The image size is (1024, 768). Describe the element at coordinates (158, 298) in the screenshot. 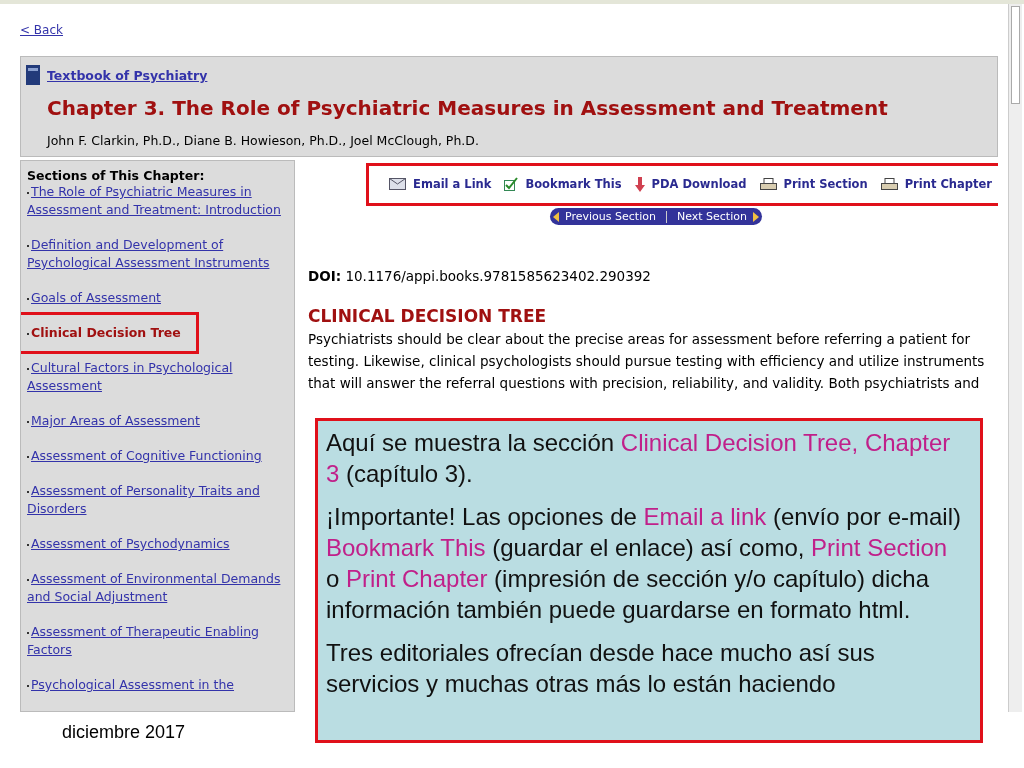

I see `section-link: Goals of Assessment` at that location.